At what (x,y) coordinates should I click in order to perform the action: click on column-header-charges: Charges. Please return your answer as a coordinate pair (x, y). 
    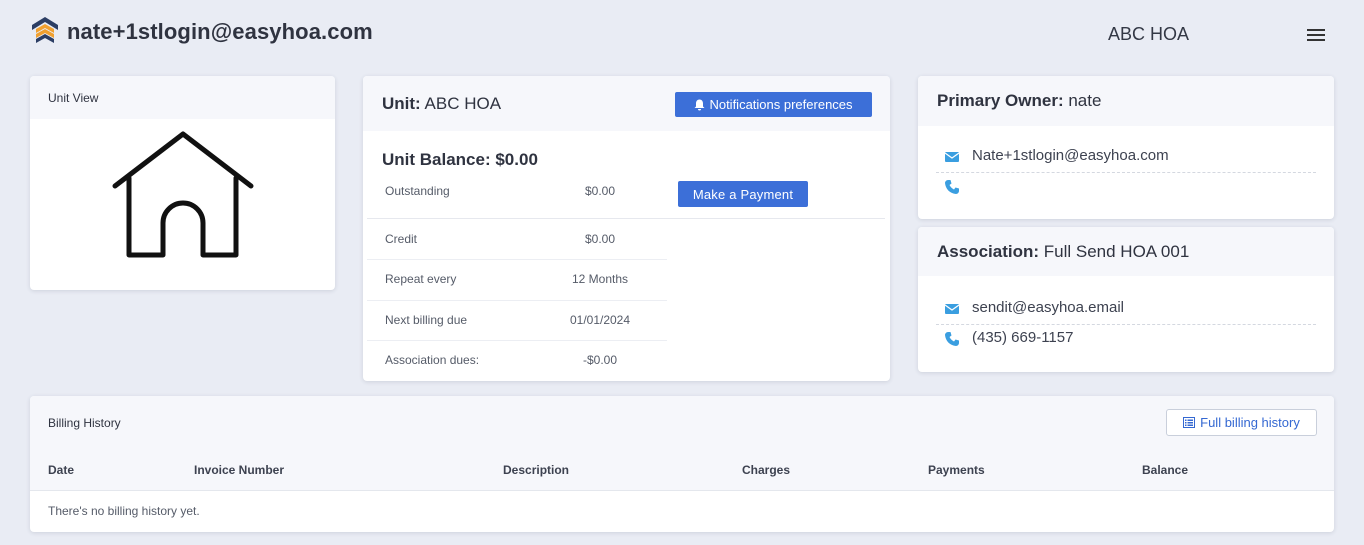
    Looking at the image, I should click on (766, 470).